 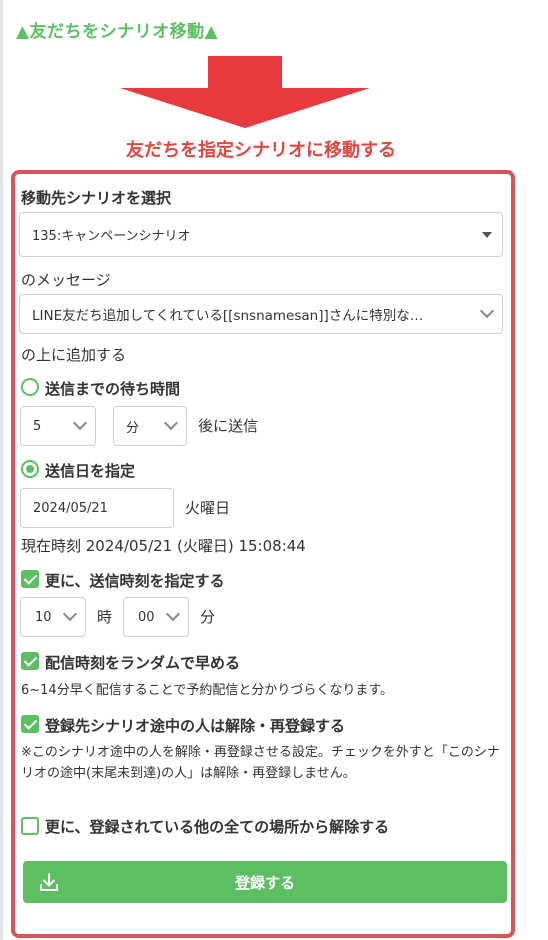 What do you see at coordinates (135, 581) in the screenshot?
I see `send-time-label: 更に、送信時刻を指定する` at bounding box center [135, 581].